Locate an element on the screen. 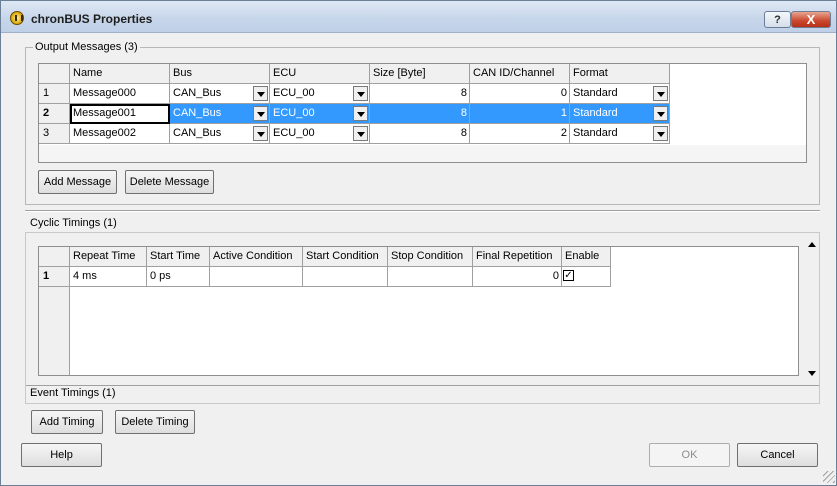 The height and width of the screenshot is (486, 837). can-id-cell: 1 is located at coordinates (520, 114).